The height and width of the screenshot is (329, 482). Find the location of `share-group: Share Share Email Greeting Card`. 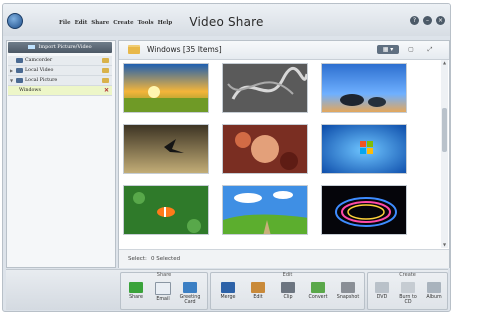

share-group: Share Share Email Greeting Card is located at coordinates (164, 291).